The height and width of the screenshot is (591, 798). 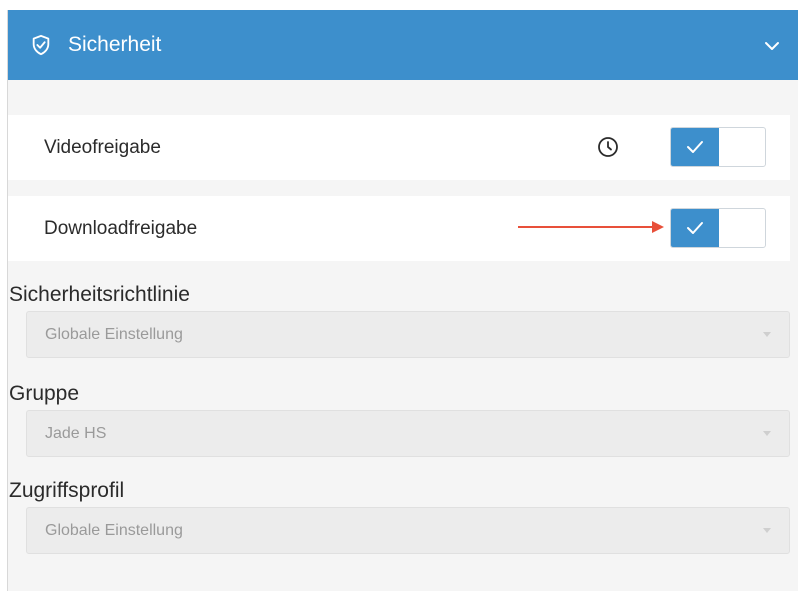 I want to click on security-policy-label: Sicherheitsrichtlinie, so click(x=99, y=294).